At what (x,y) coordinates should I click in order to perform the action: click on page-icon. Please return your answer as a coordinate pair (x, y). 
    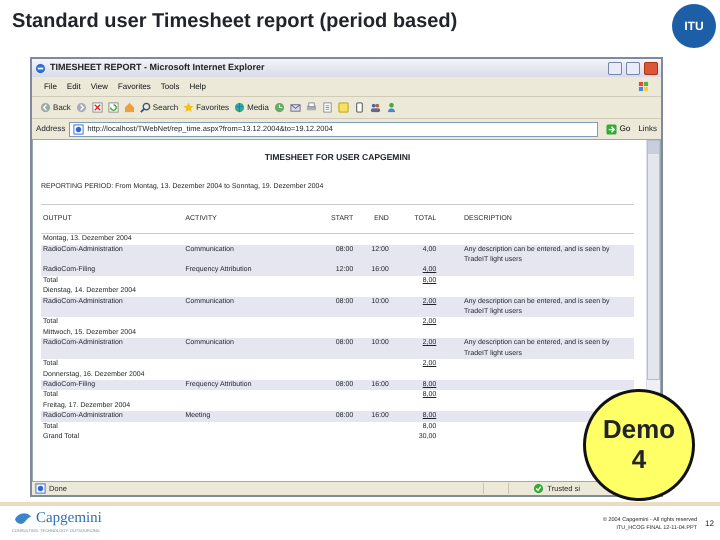
    Looking at the image, I should click on (78, 129).